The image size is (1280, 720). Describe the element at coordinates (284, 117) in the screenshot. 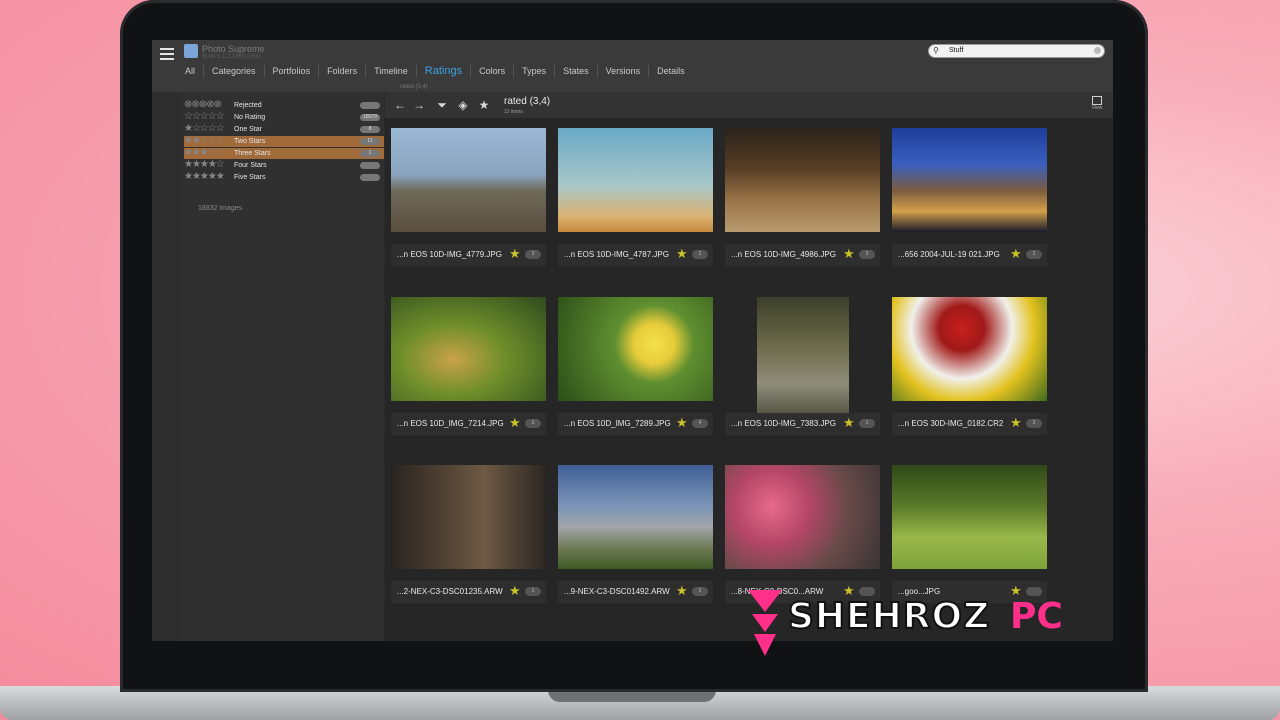

I see `rating-filter-no-rating: ☆☆☆☆☆ No Rating 18079` at that location.